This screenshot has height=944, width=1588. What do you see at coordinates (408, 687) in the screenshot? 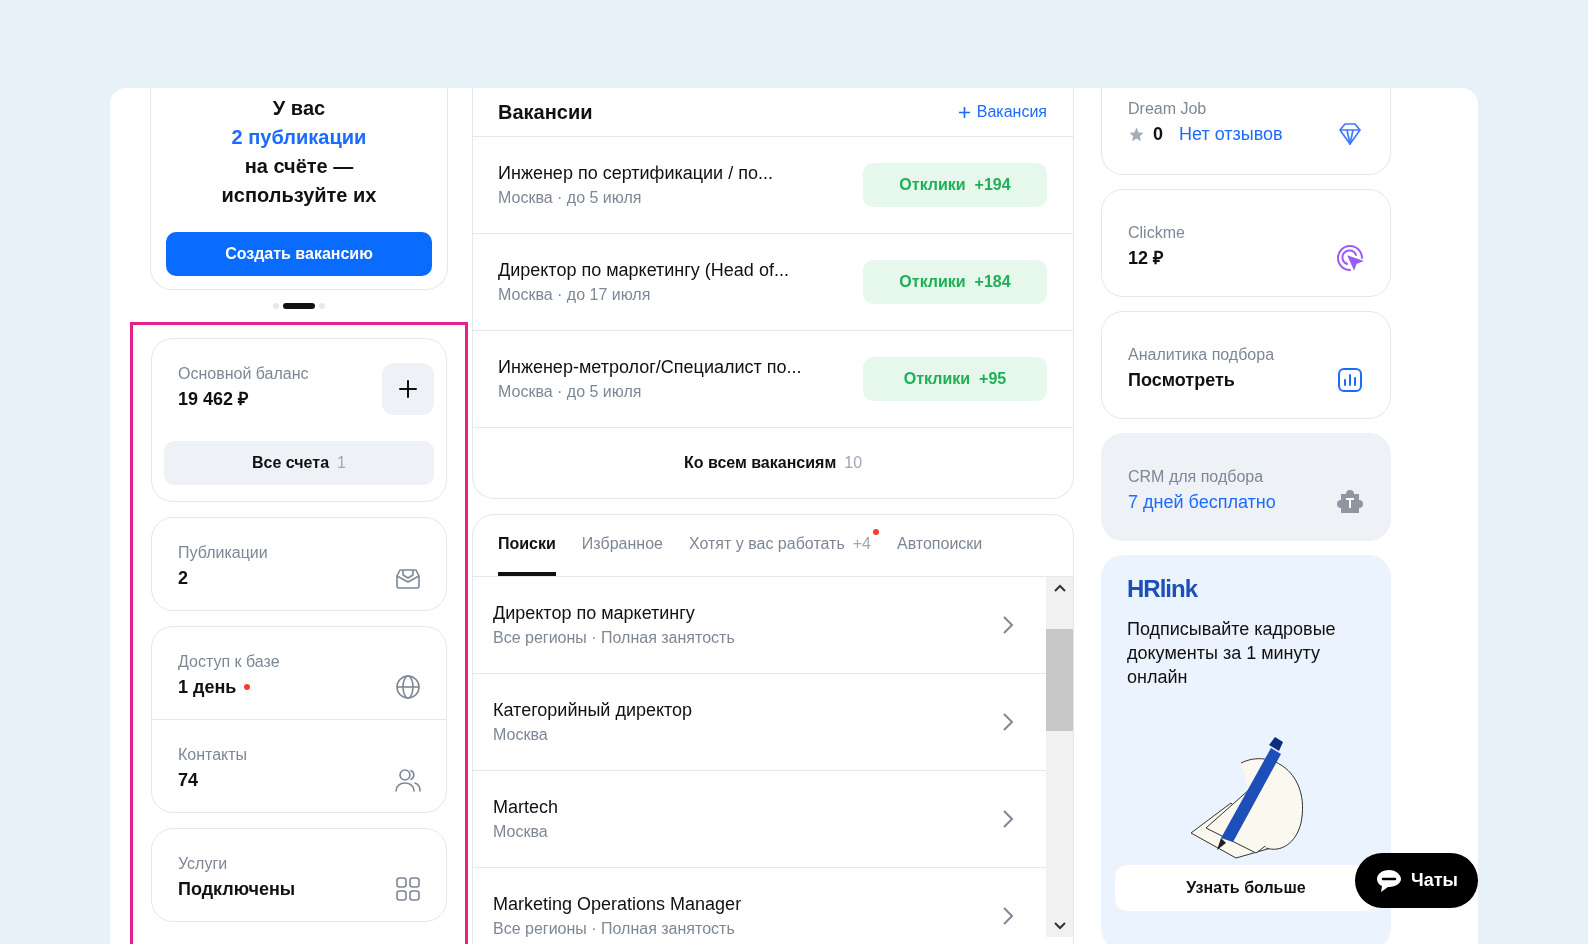
I see `globe-icon` at bounding box center [408, 687].